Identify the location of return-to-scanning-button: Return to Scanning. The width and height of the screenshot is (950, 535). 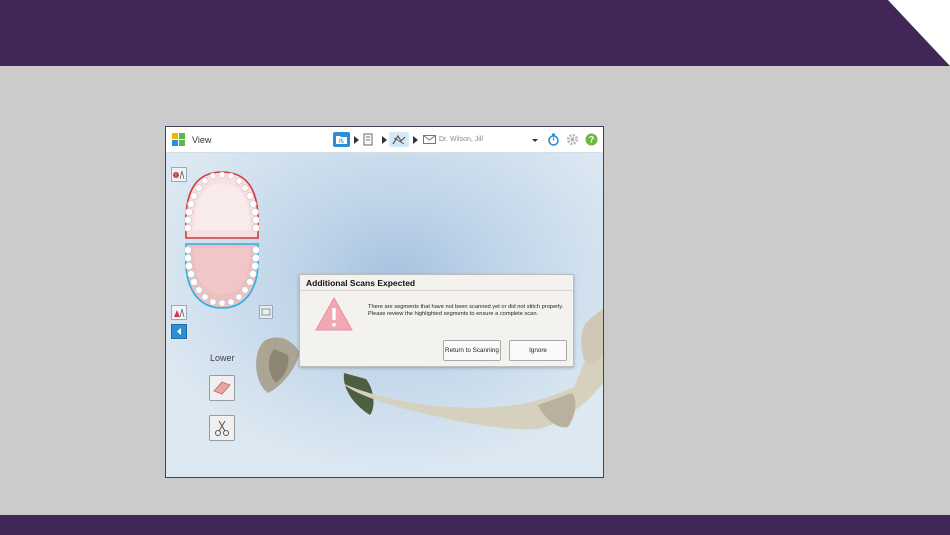
(472, 350).